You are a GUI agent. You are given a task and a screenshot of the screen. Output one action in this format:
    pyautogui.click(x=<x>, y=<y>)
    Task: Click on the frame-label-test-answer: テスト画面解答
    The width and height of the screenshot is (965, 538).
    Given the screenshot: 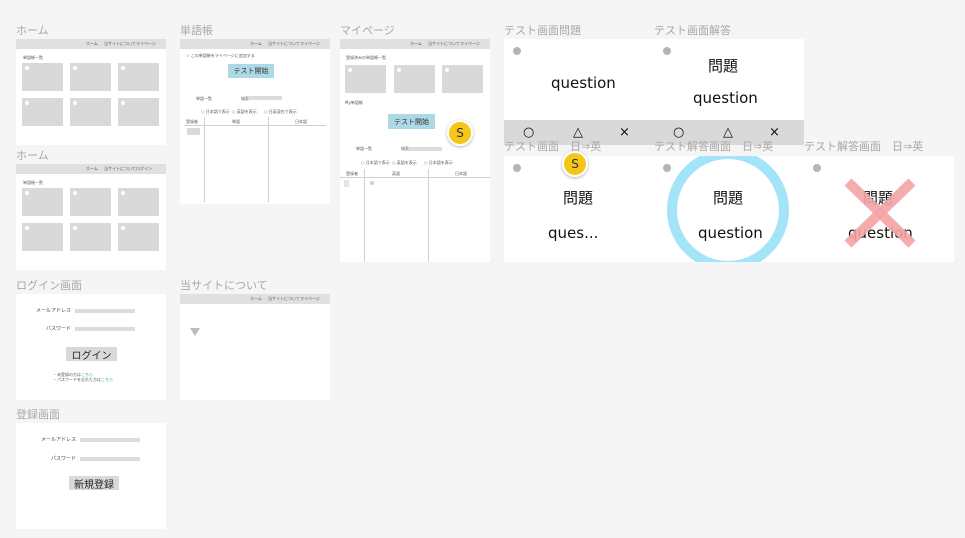 What is the action you would take?
    pyautogui.click(x=692, y=30)
    